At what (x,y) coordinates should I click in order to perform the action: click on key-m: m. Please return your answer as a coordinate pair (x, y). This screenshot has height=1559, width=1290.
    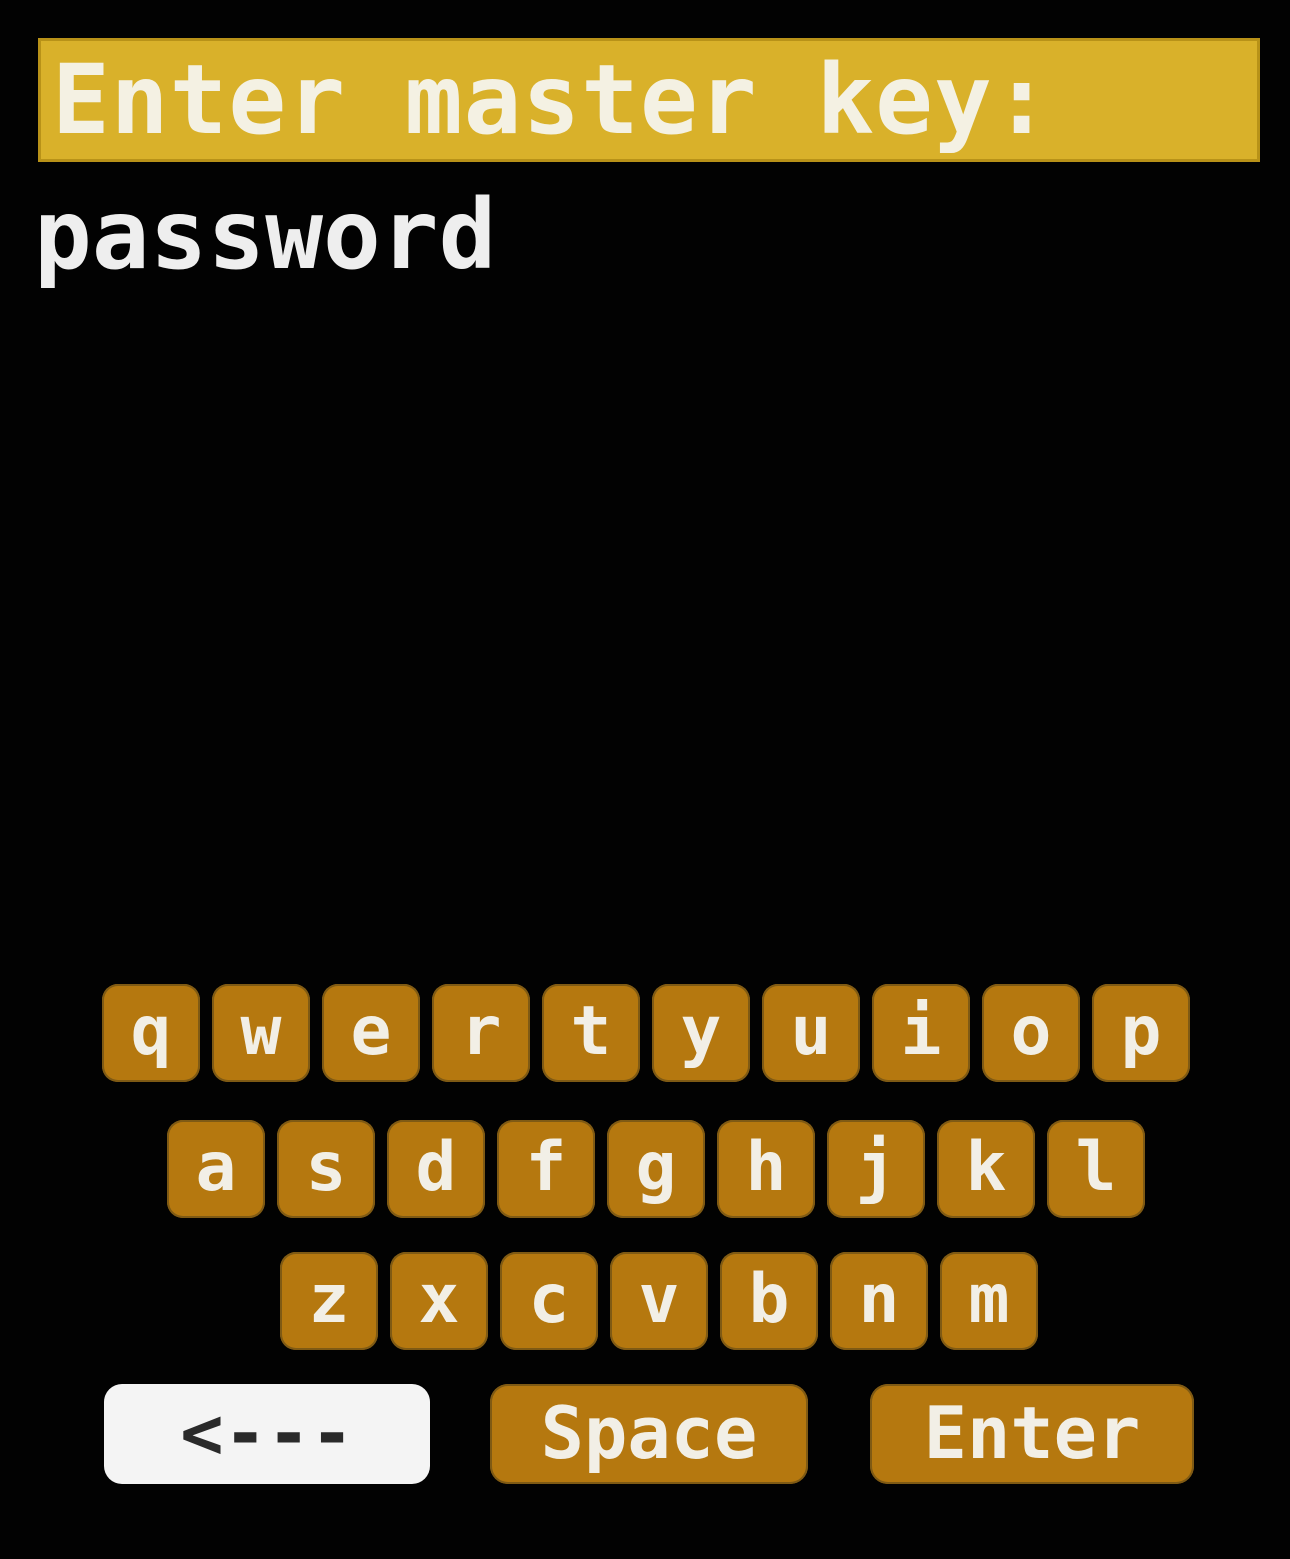
    Looking at the image, I should click on (989, 1301).